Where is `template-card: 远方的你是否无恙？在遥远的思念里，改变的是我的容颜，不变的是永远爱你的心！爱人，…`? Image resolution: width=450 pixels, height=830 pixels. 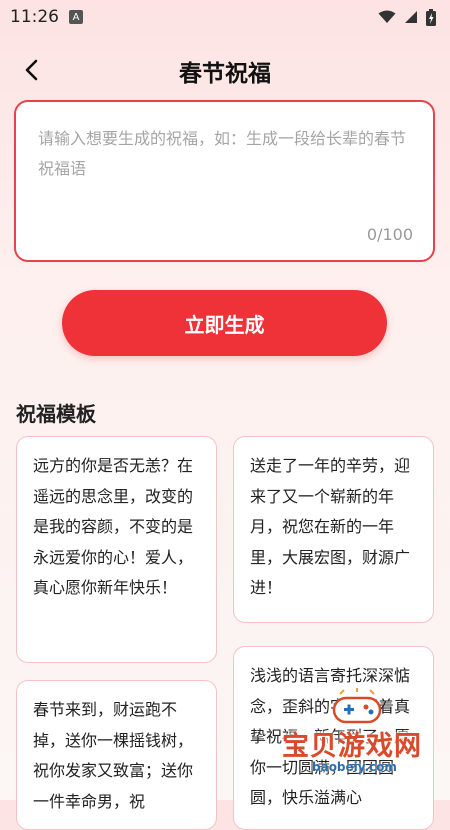
template-card: 远方的你是否无恙？在遥远的思念里，改变的是我的容颜，不变的是永远爱你的心！爱人，… is located at coordinates (116, 549).